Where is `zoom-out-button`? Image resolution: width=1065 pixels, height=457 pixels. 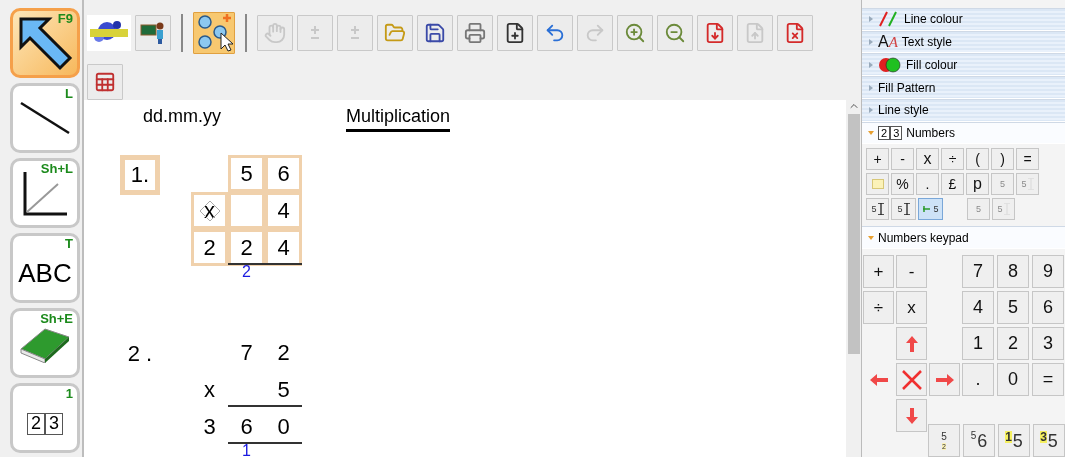
zoom-out-button is located at coordinates (675, 33).